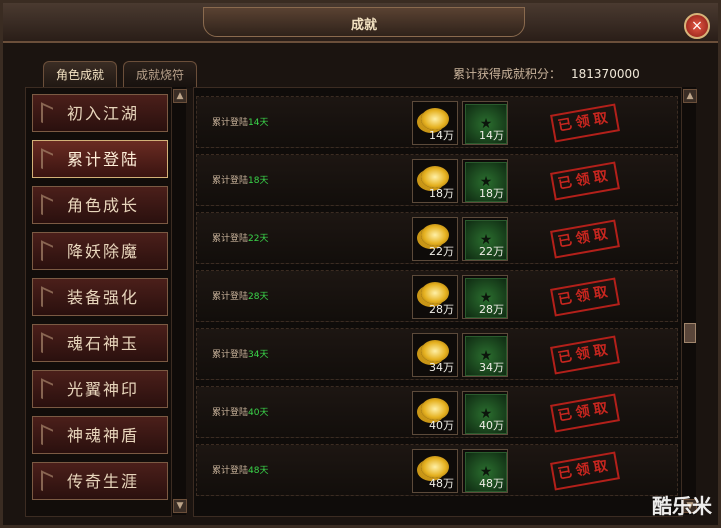 The height and width of the screenshot is (528, 721). I want to click on category-item-7: 神魂神盾, so click(100, 435).